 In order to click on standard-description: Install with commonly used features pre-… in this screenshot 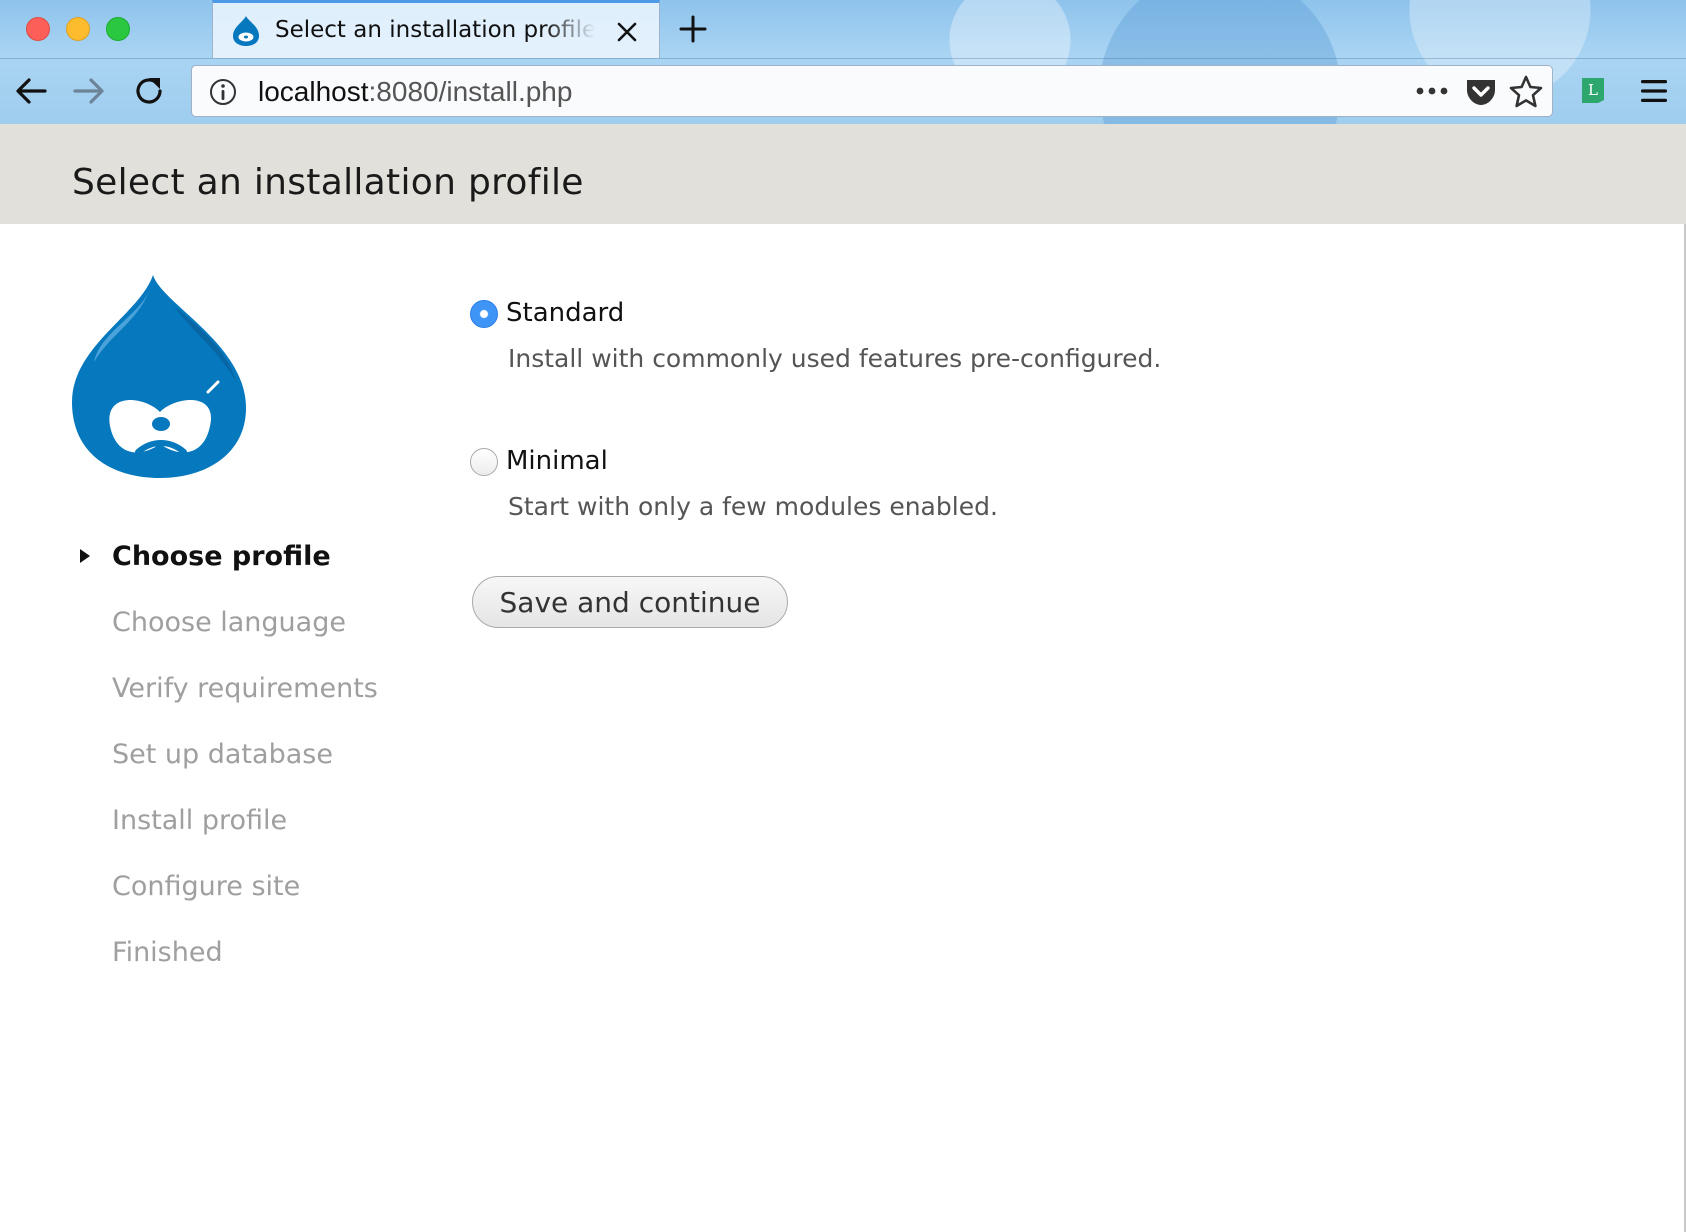, I will do `click(835, 358)`.